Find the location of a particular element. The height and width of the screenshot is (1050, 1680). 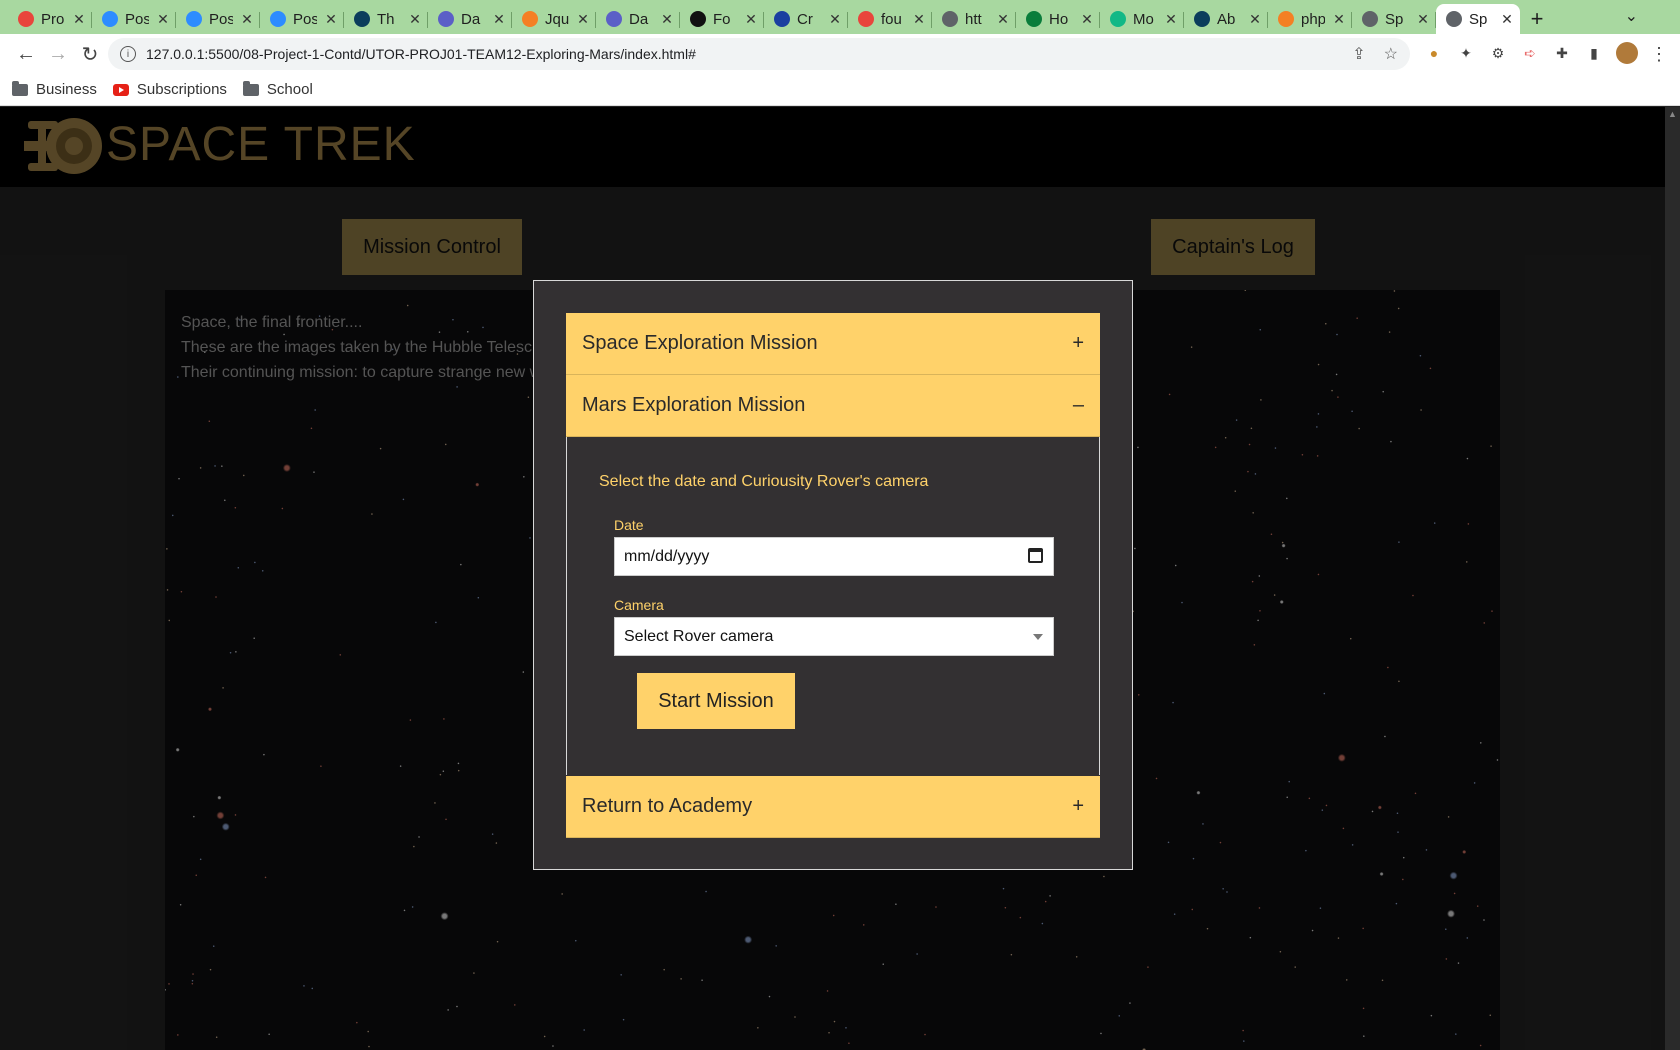

browser-tab: Fo ✕ is located at coordinates (722, 19).